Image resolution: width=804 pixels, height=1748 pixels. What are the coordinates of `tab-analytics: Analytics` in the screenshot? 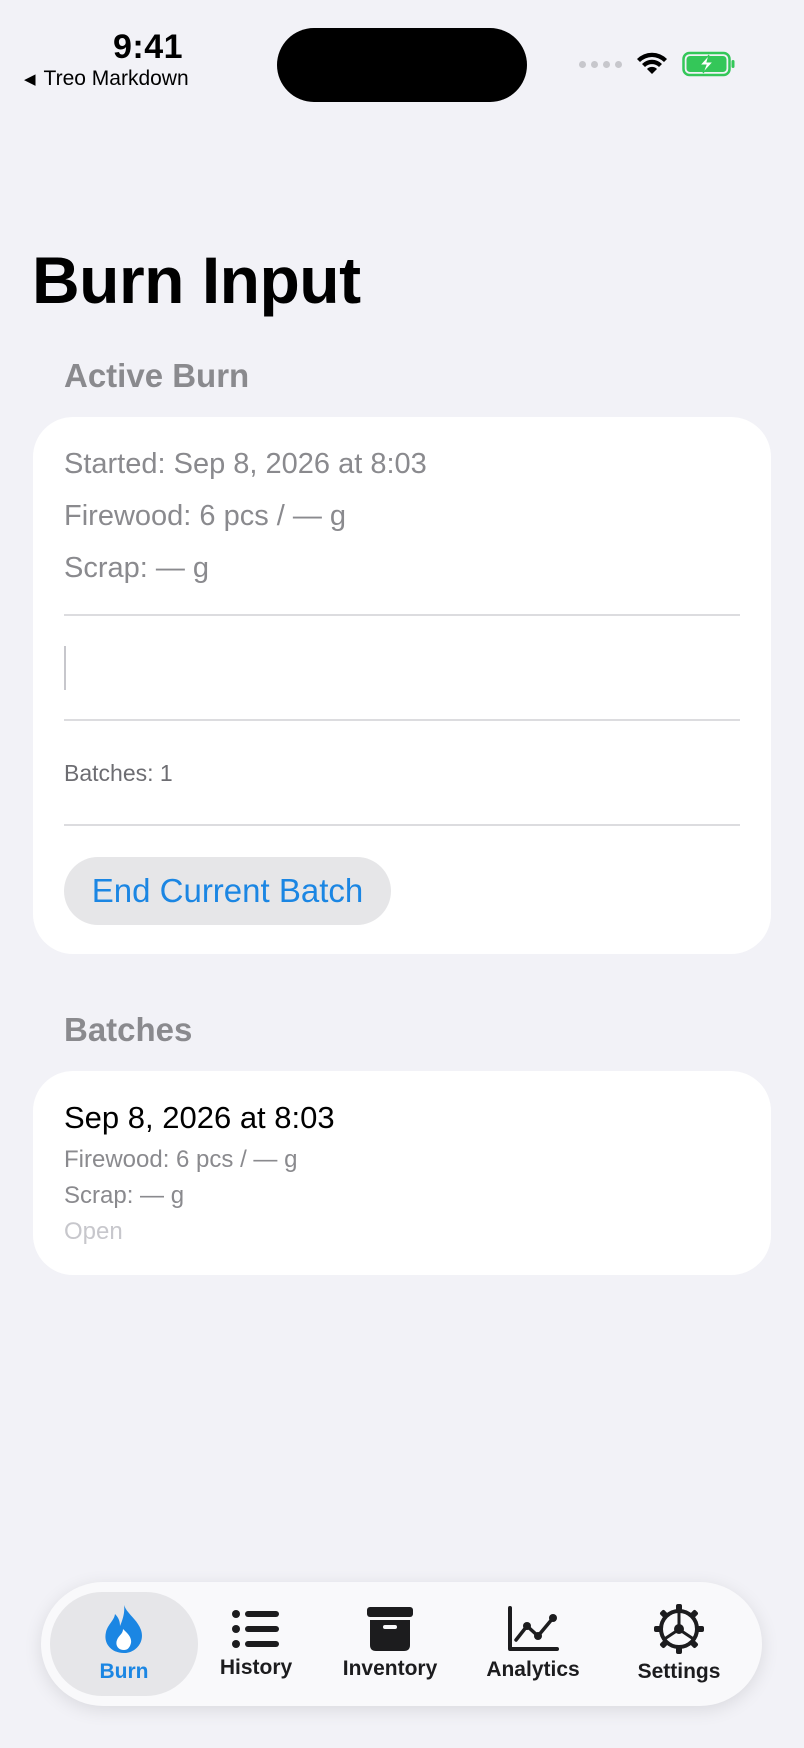 It's located at (533, 1644).